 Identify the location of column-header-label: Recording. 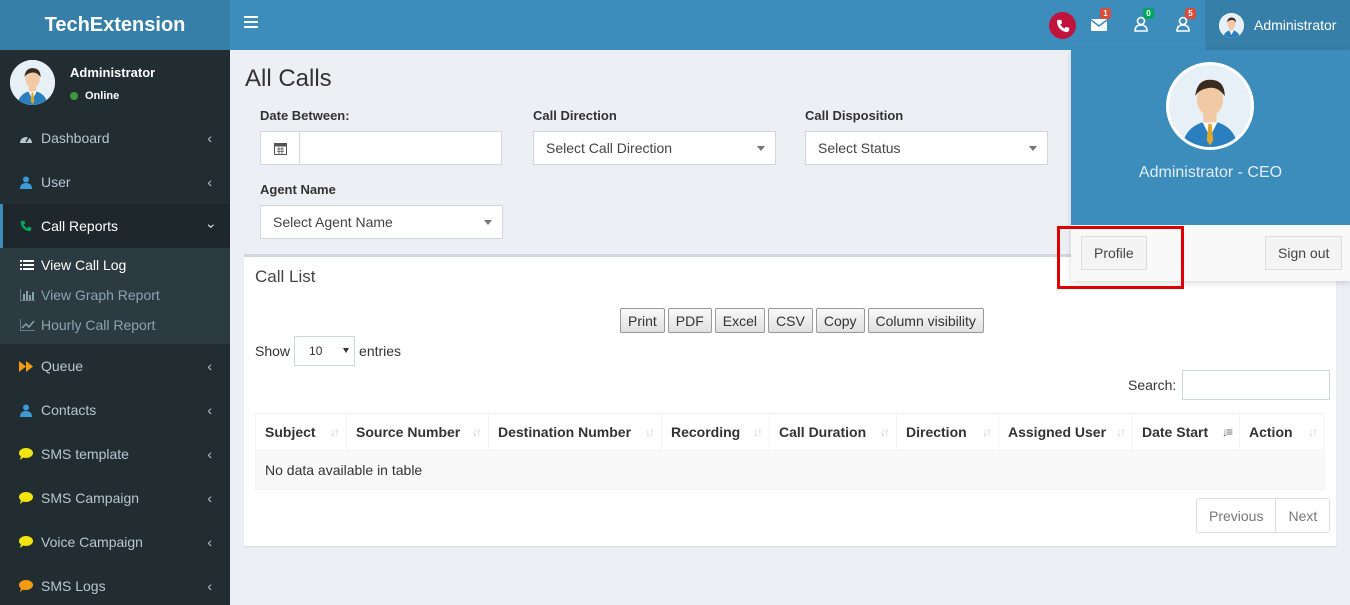
(706, 432).